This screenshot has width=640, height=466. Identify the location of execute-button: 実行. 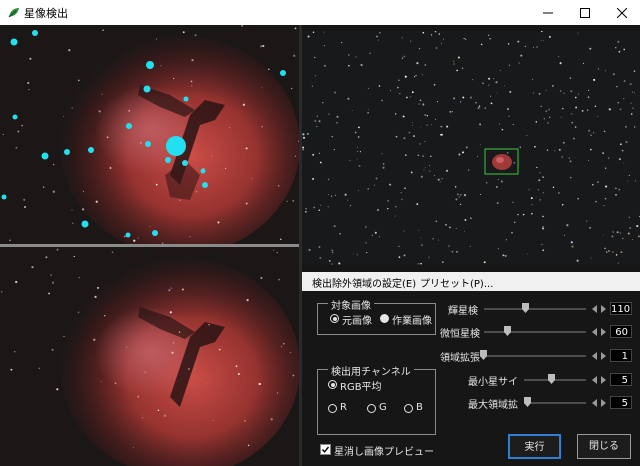
(534, 446).